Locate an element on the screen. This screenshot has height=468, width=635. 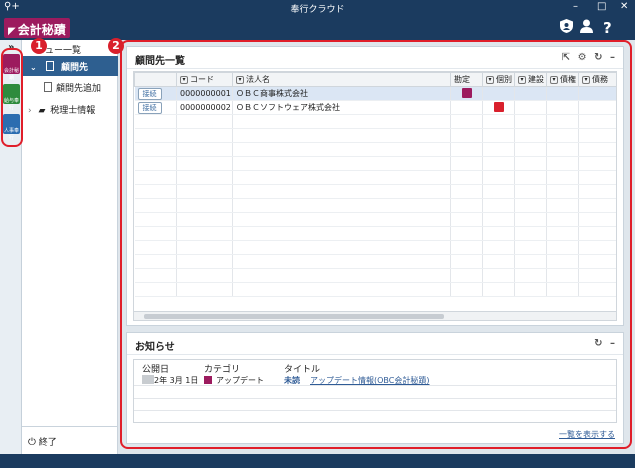
title-bar: ⚲+ 奉行クラウド – □ ✕ is located at coordinates (317, 8).